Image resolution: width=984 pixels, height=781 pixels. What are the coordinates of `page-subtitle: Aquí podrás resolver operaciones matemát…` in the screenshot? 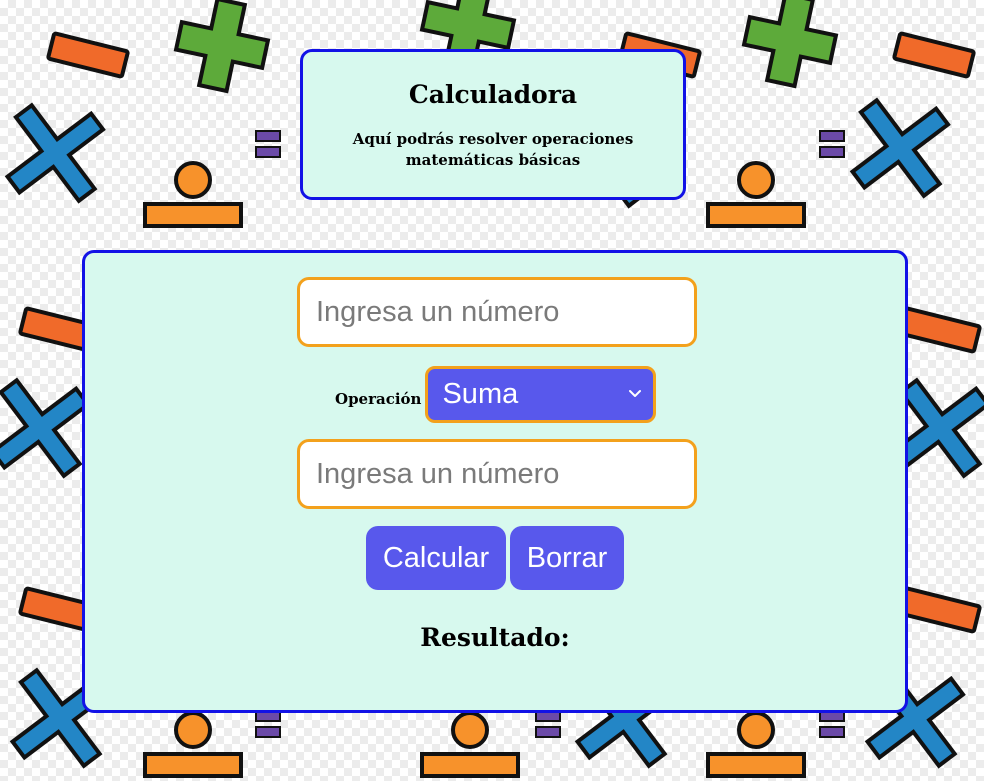 It's located at (493, 149).